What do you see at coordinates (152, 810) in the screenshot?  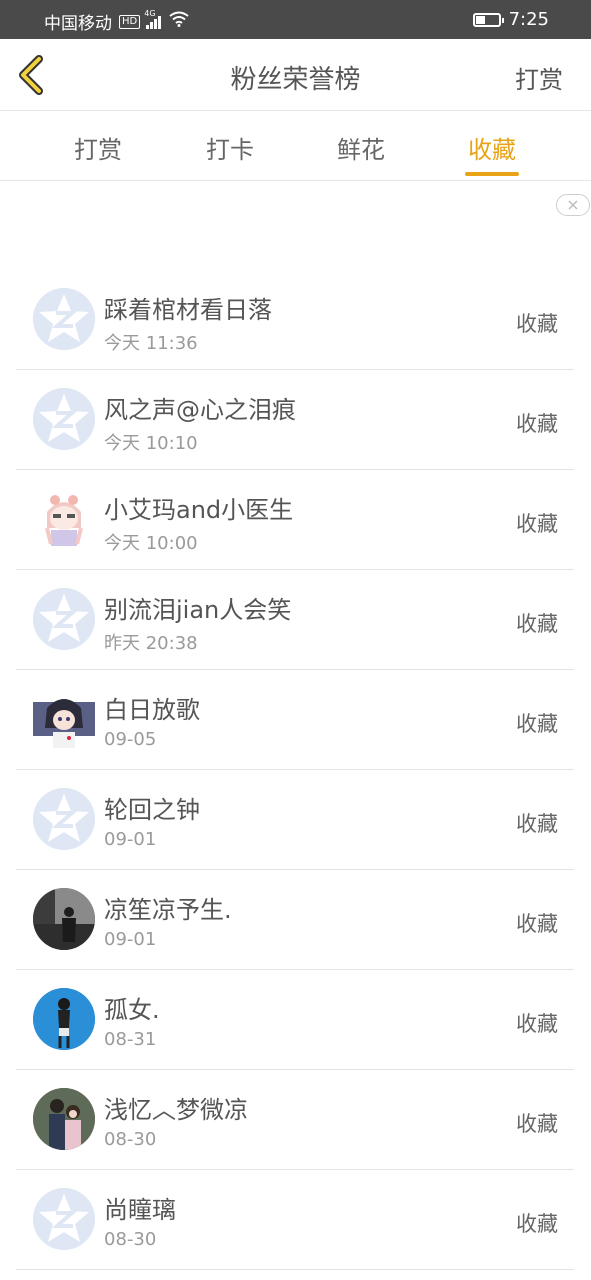 I see `fan-name: 轮回之钟` at bounding box center [152, 810].